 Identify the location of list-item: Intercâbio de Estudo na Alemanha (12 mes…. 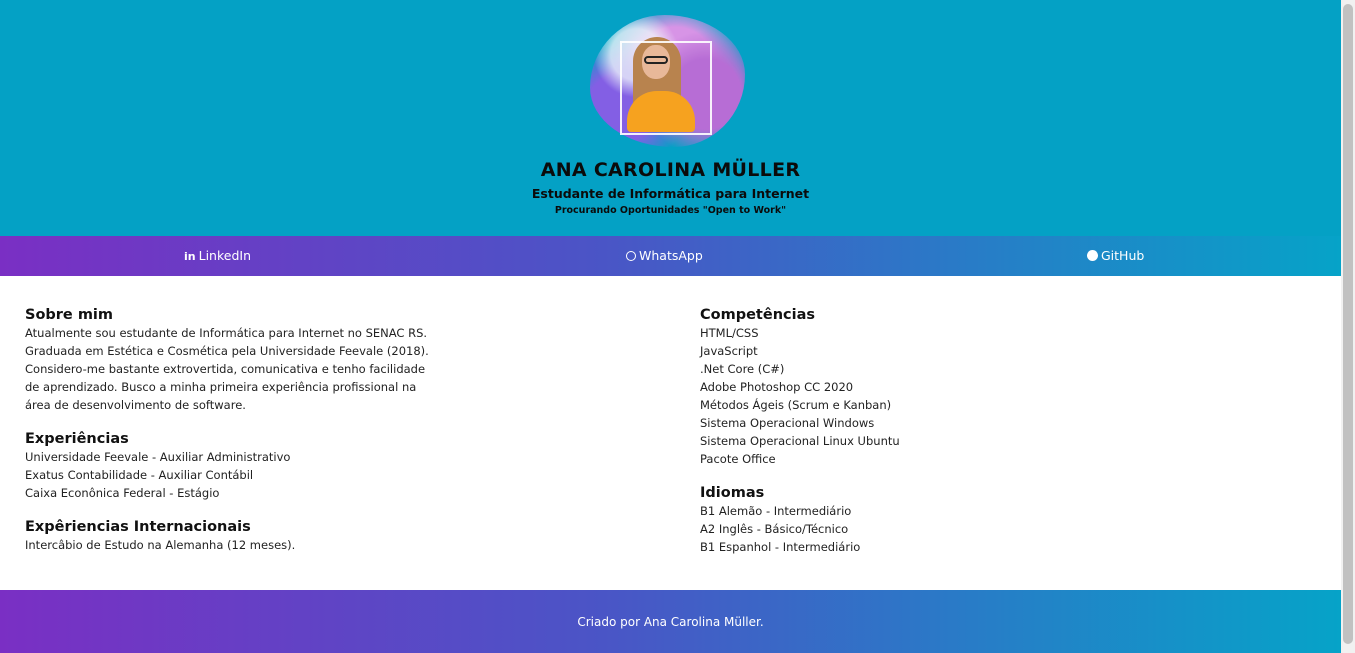
(160, 545).